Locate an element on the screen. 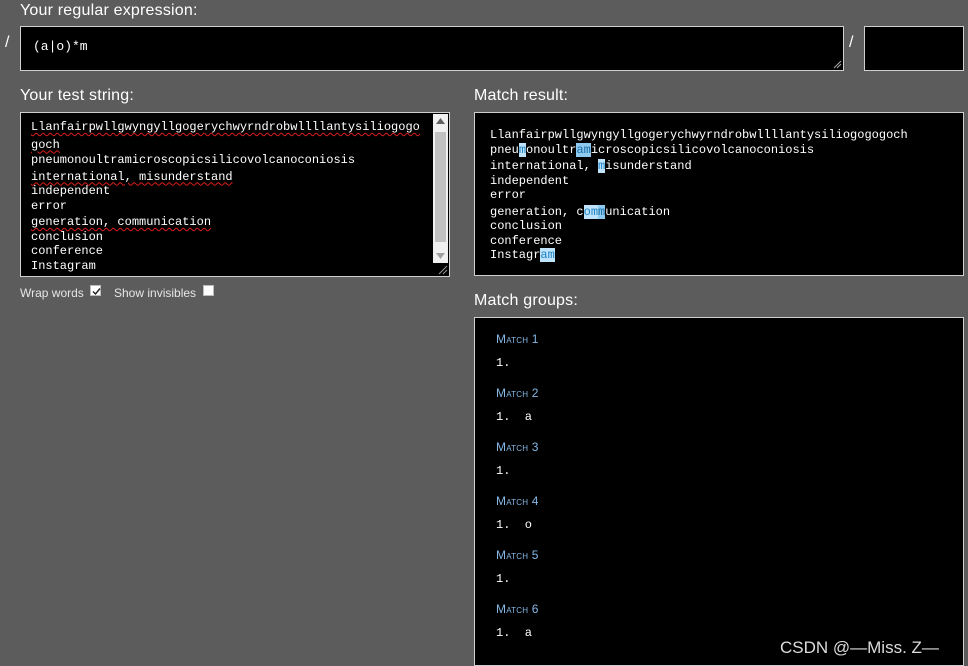  result-text: onoultr is located at coordinates (551, 149).